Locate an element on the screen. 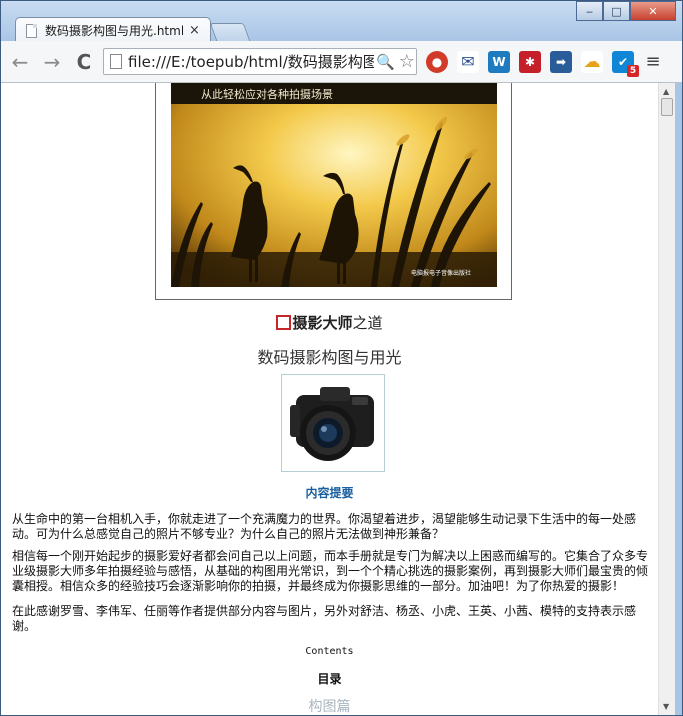  reload-button: C is located at coordinates (84, 62).